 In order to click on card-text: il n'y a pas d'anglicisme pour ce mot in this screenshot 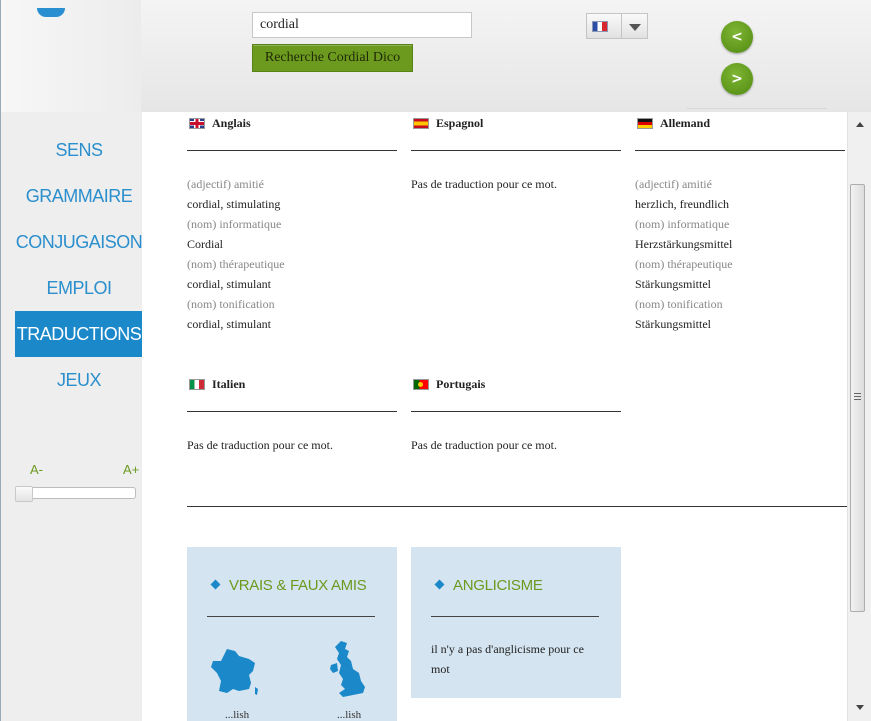, I will do `click(507, 659)`.